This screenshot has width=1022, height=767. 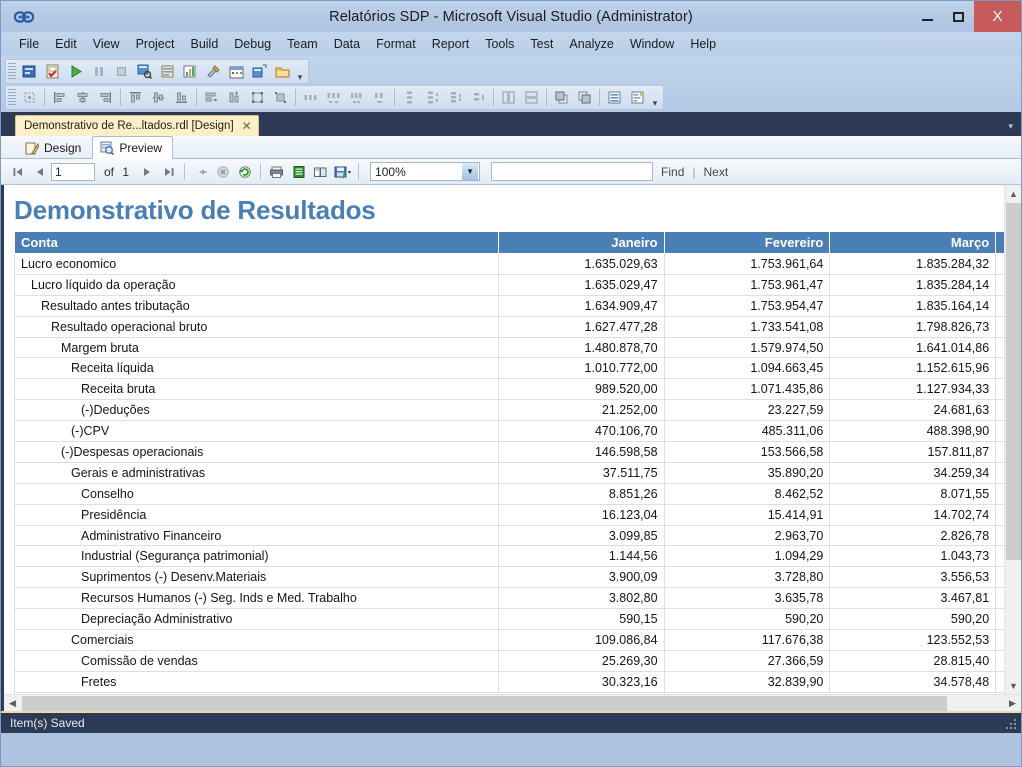 What do you see at coordinates (105, 98) in the screenshot?
I see `align-rights-icon` at bounding box center [105, 98].